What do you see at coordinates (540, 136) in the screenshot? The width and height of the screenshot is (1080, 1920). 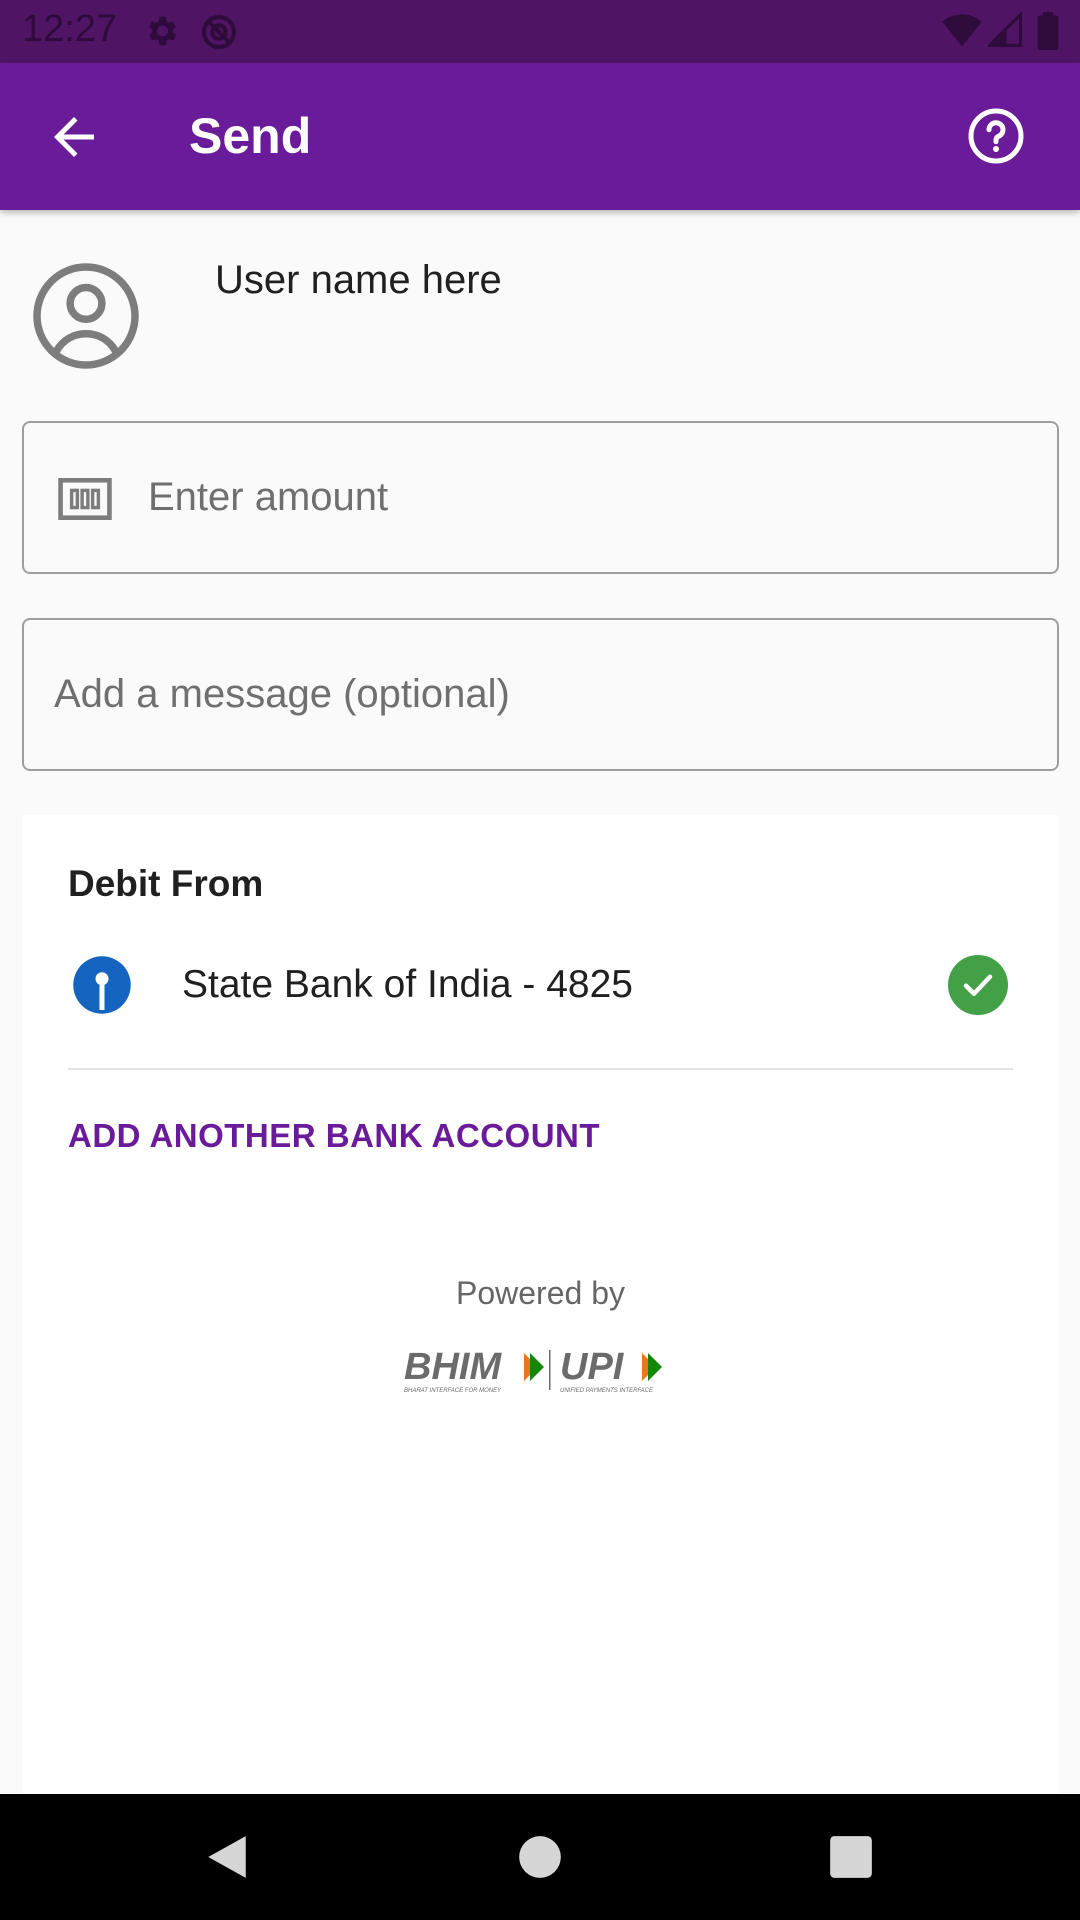 I see `app-bar: Send` at bounding box center [540, 136].